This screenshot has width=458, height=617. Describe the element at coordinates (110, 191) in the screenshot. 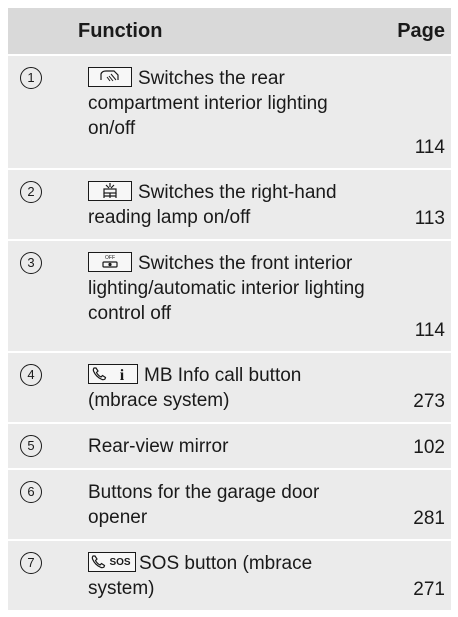

I see `reading-lamp-icon` at that location.